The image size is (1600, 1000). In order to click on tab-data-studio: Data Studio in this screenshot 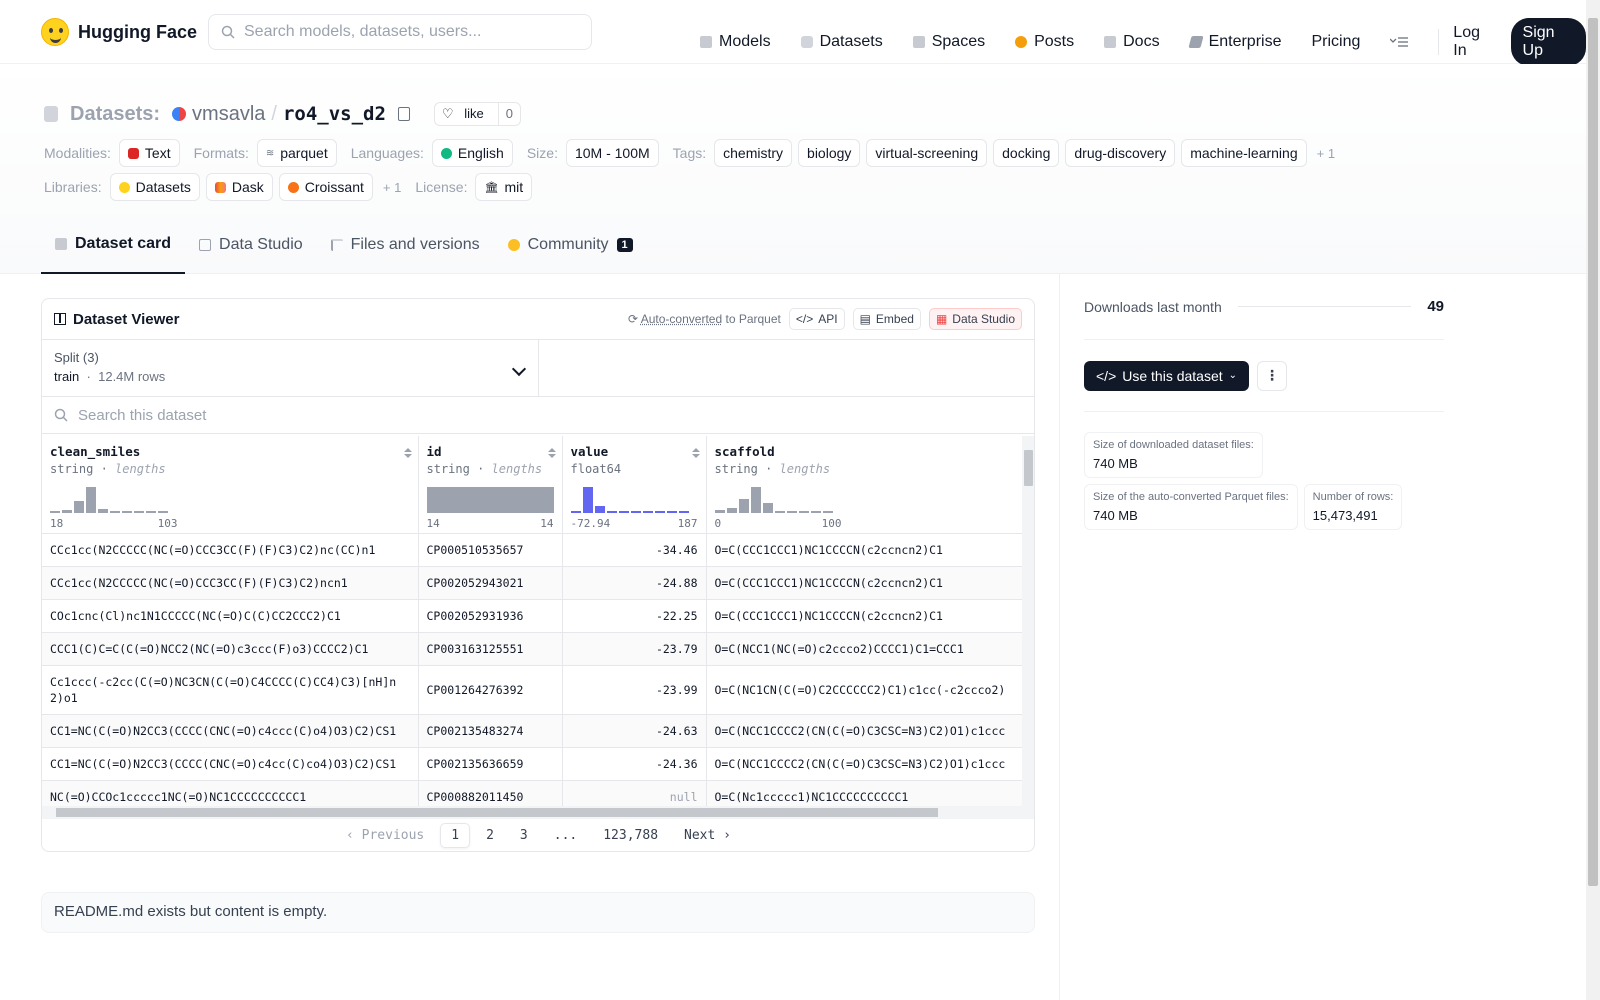, I will do `click(251, 245)`.